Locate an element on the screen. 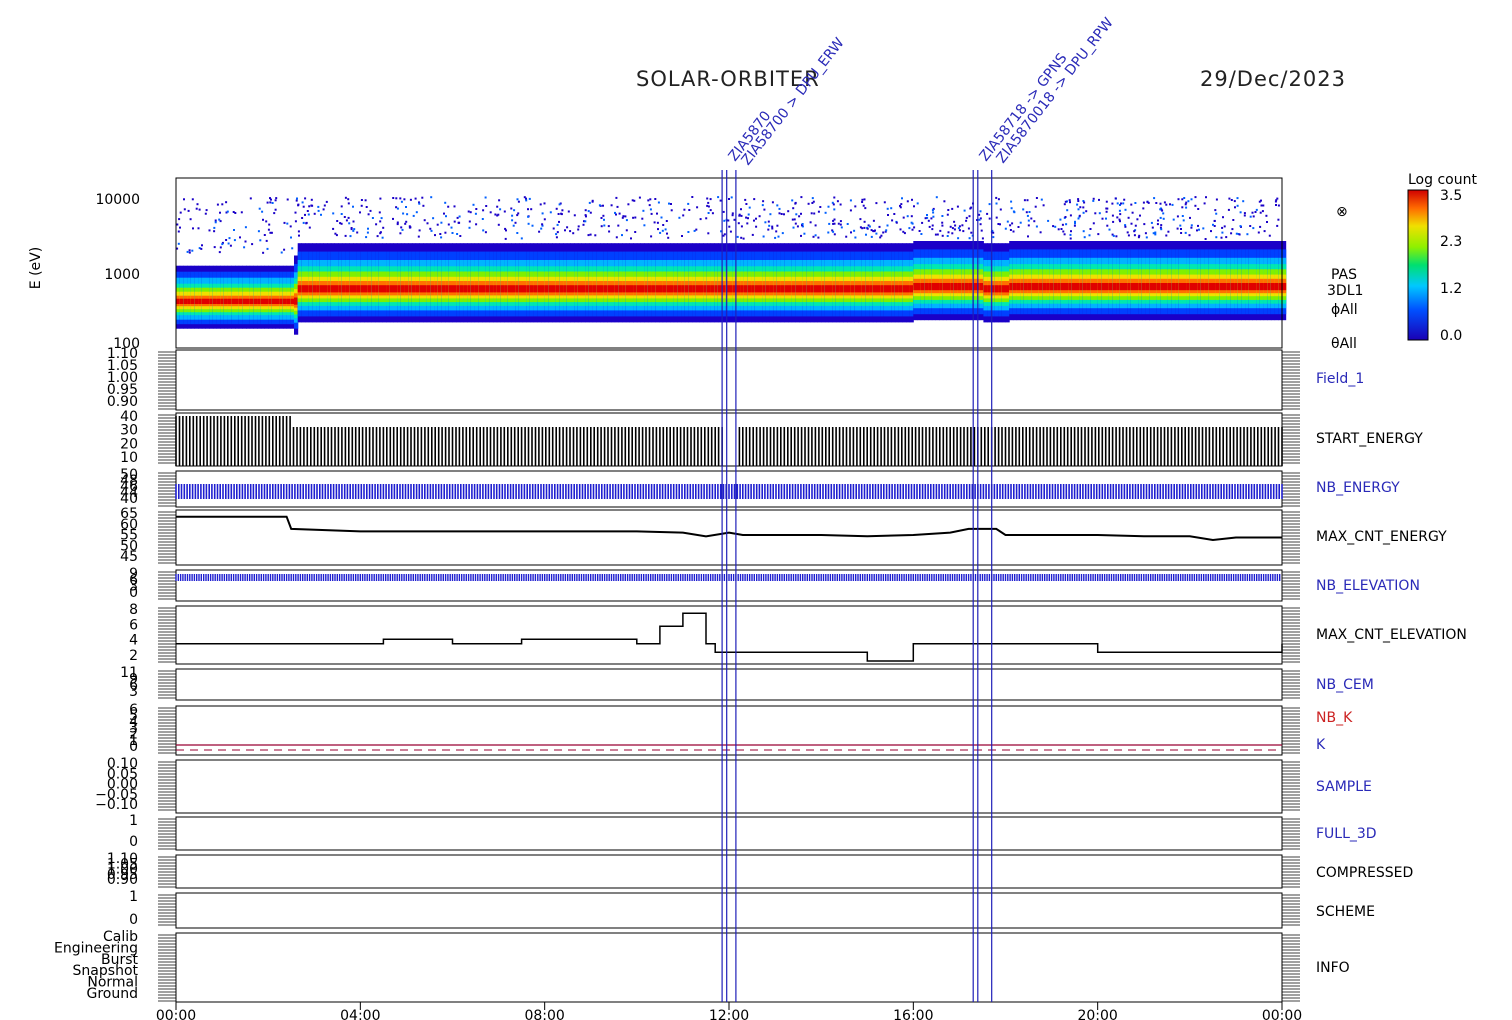 This screenshot has width=1512, height=1020. panel-label: START_ENERGY is located at coordinates (1369, 439).